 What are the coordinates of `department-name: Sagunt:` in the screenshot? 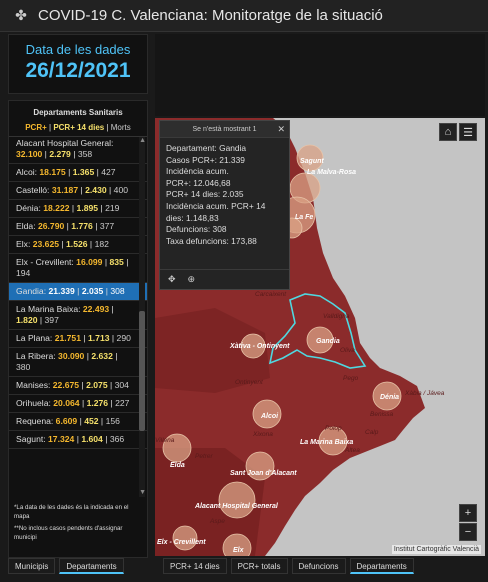 It's located at (32, 439).